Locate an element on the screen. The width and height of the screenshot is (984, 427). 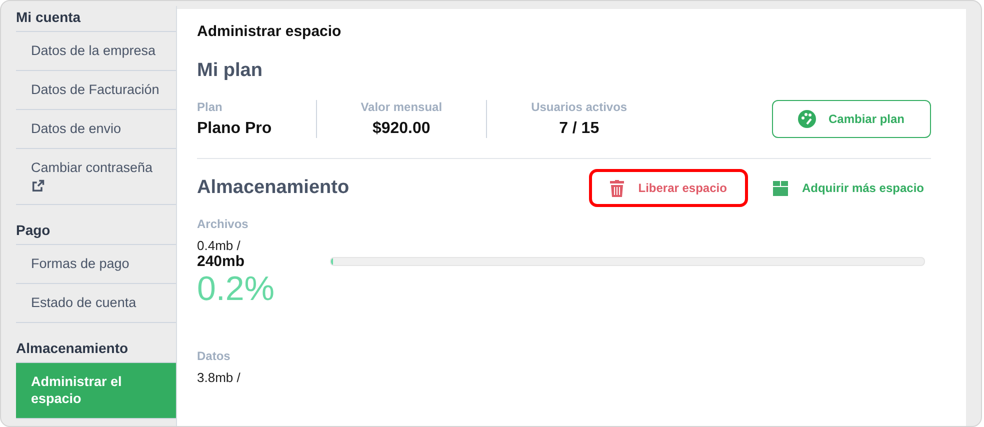
palette-icon is located at coordinates (807, 119).